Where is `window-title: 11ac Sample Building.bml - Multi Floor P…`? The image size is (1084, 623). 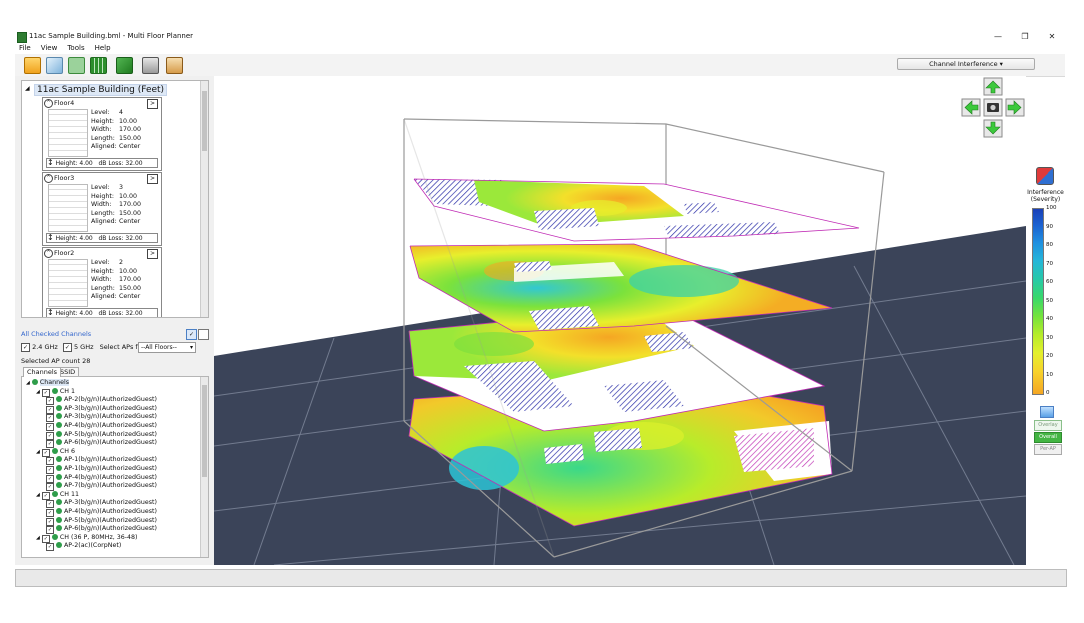
window-title: 11ac Sample Building.bml - Multi Floor P… is located at coordinates (111, 36).